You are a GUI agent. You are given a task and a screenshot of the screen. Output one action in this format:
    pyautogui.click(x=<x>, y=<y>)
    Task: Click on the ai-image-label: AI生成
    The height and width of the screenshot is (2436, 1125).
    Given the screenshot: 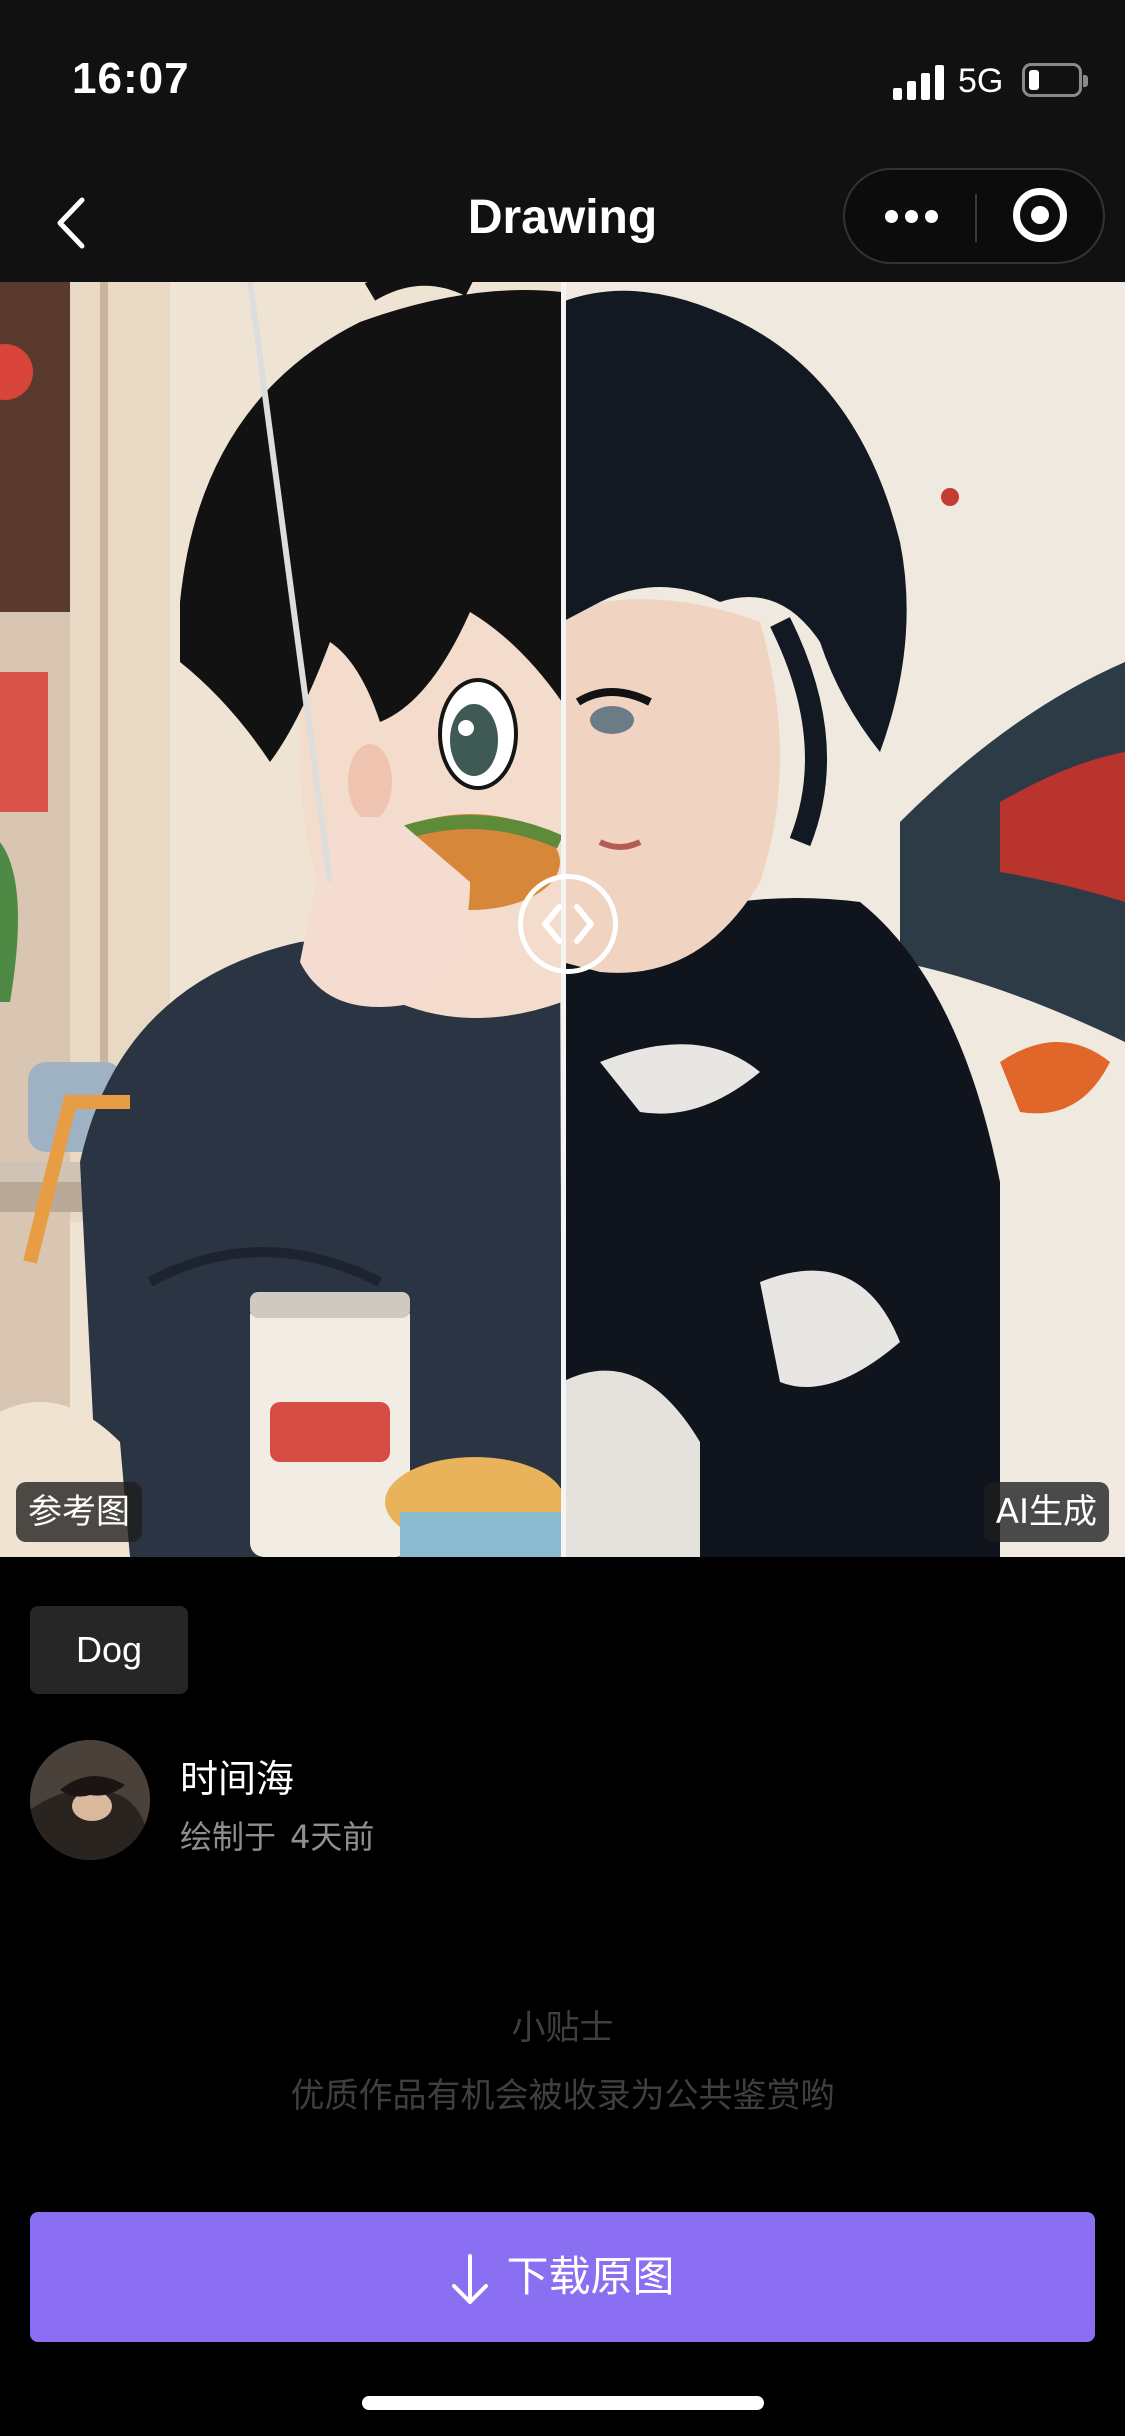 What is the action you would take?
    pyautogui.click(x=1046, y=1512)
    